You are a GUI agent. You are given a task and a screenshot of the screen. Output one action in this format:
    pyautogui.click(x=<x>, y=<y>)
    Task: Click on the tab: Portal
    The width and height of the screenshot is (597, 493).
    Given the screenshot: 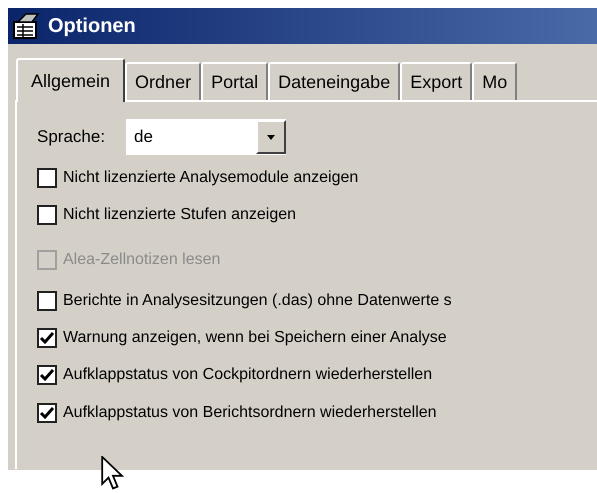 What is the action you would take?
    pyautogui.click(x=234, y=81)
    